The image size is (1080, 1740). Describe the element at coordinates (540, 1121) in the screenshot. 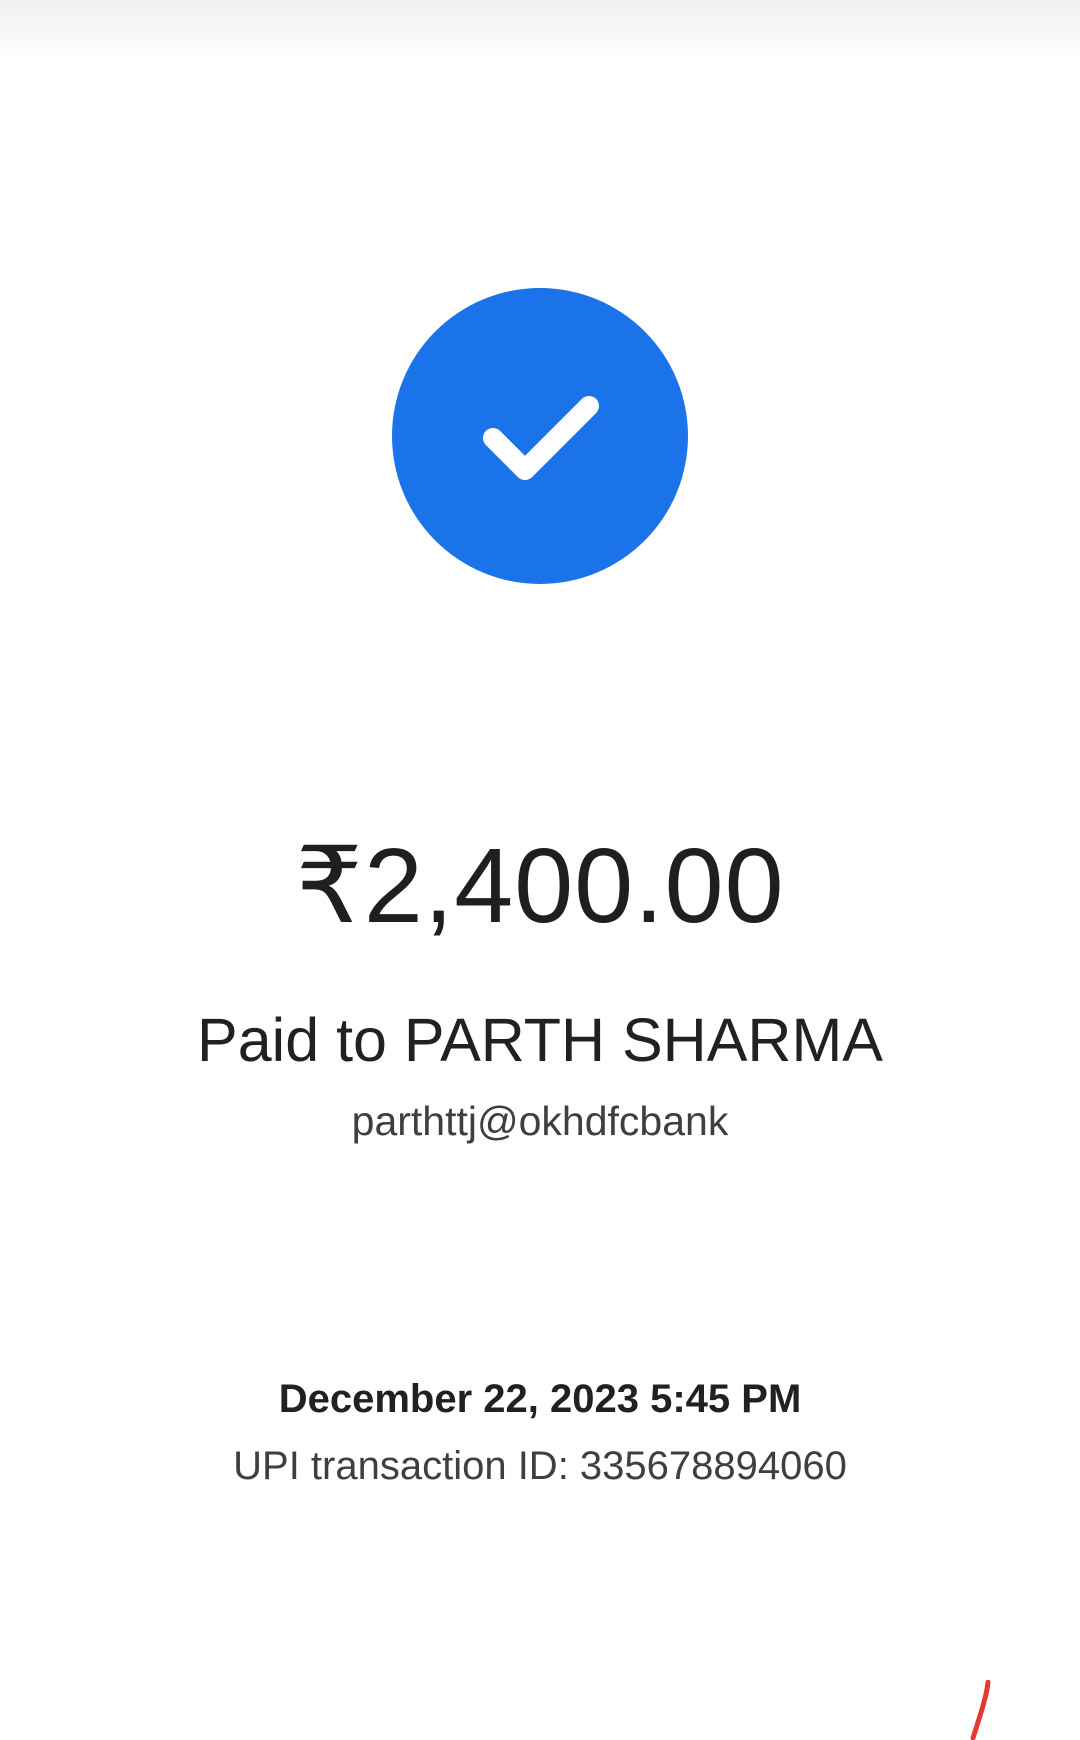

I see `payee-upi-id: parthttj@okhdfcbank` at that location.